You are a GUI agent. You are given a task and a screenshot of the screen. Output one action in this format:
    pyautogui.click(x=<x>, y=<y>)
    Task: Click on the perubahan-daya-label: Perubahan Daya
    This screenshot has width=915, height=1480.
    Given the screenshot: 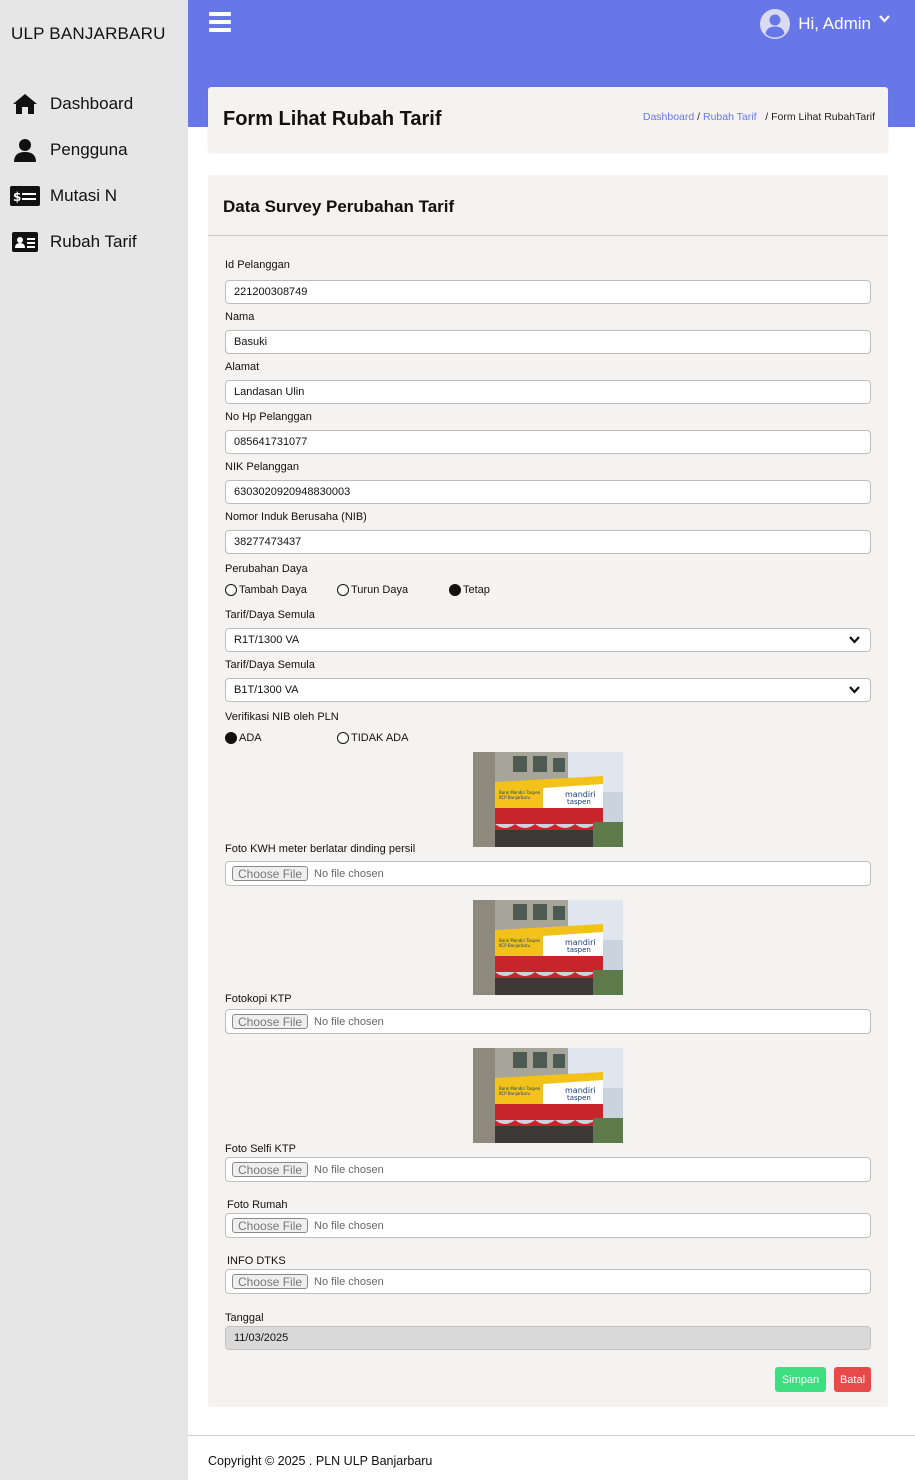 What is the action you would take?
    pyautogui.click(x=266, y=569)
    